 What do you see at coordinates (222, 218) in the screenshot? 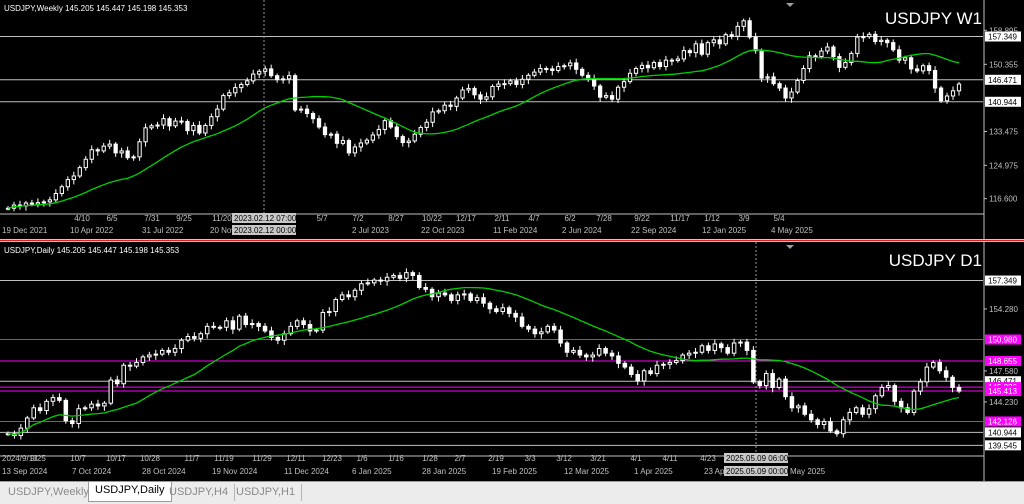
I see `time-axis-label: 11/20` at bounding box center [222, 218].